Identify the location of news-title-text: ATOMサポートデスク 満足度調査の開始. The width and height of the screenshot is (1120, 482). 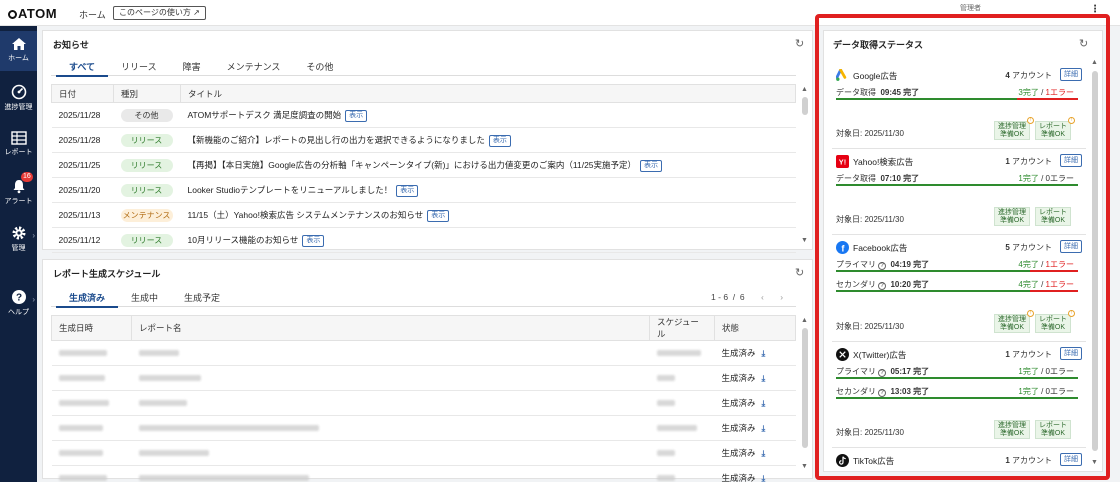
(265, 115).